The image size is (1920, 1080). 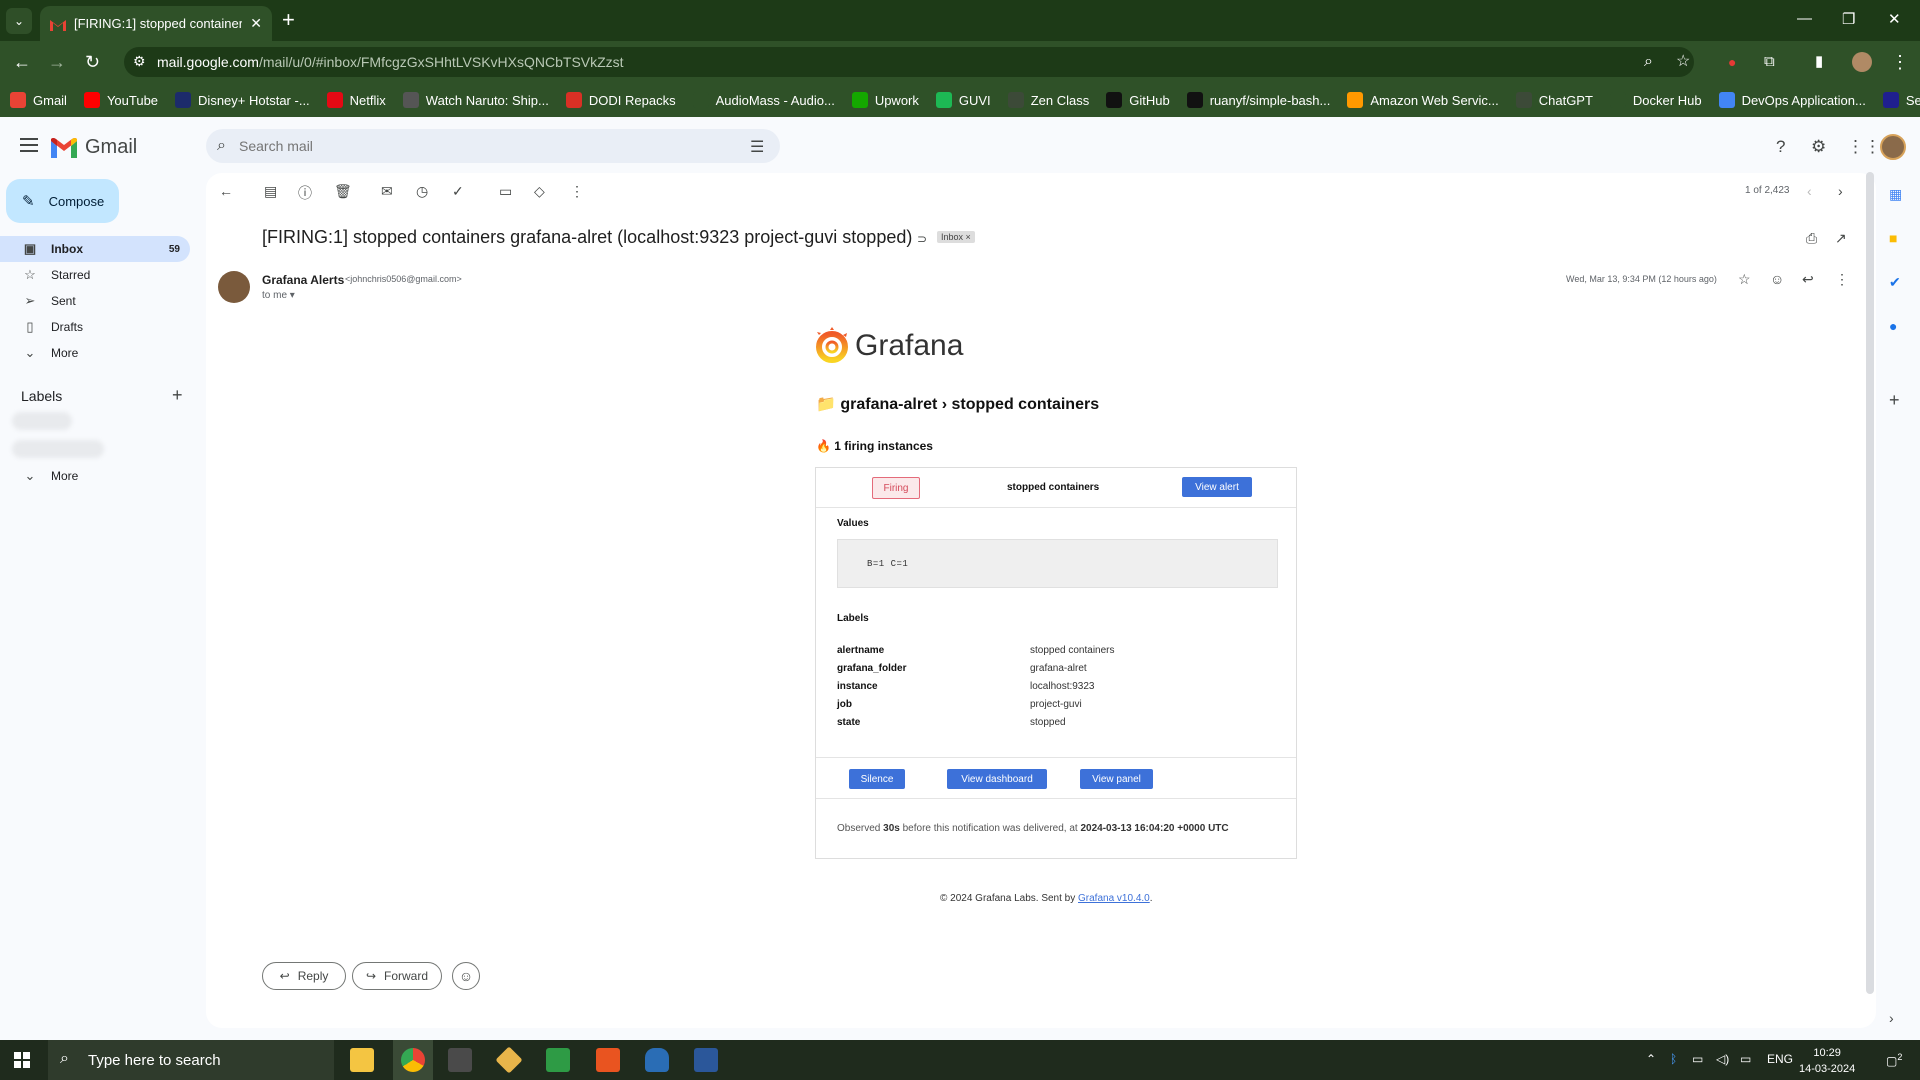 What do you see at coordinates (922, 239) in the screenshot?
I see `importance-marker-icon: ⊃` at bounding box center [922, 239].